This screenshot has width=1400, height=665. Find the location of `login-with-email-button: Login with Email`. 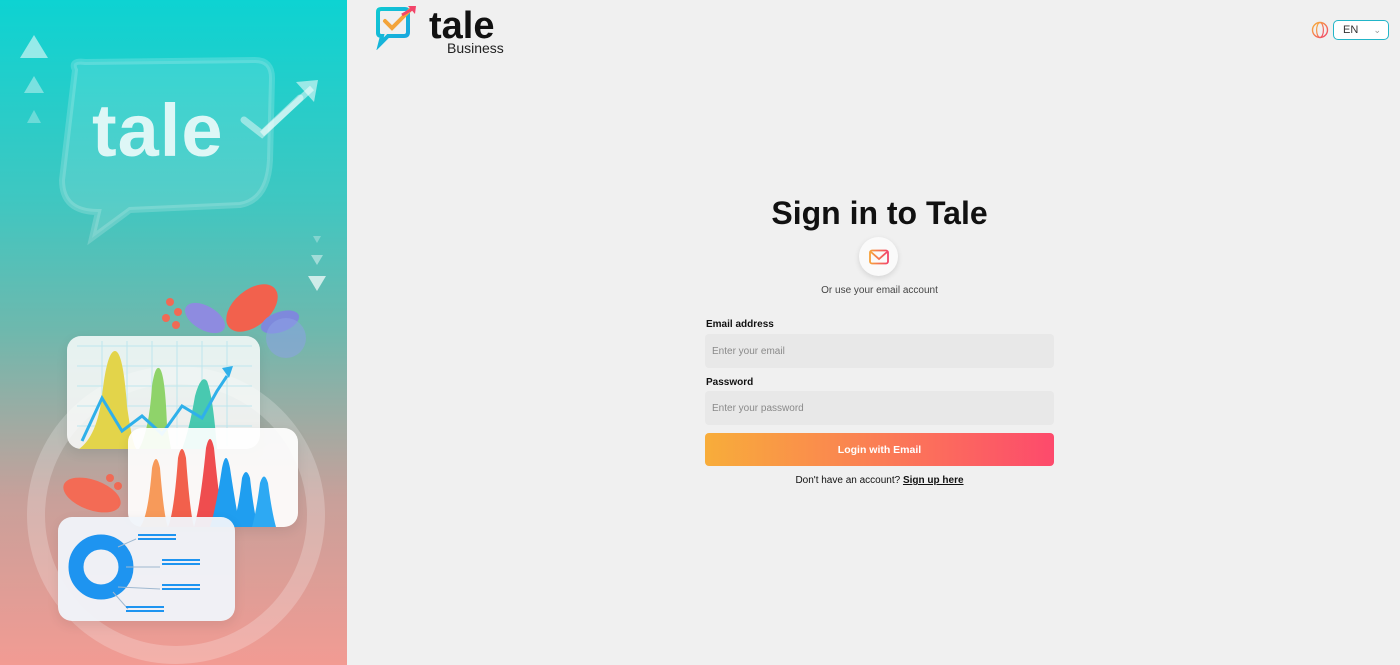

login-with-email-button: Login with Email is located at coordinates (879, 449).